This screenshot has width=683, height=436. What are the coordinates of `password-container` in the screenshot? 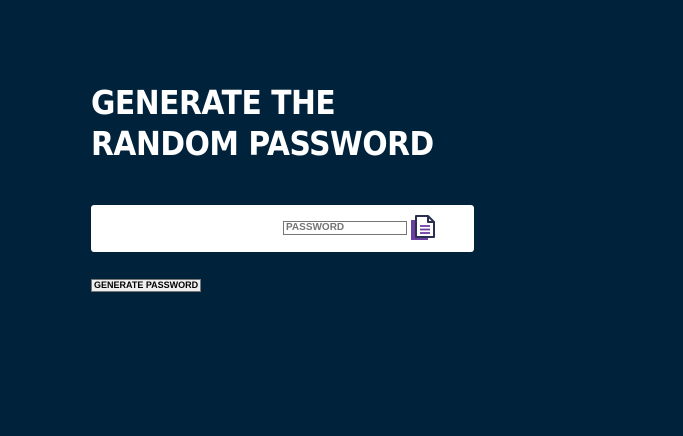 It's located at (282, 228).